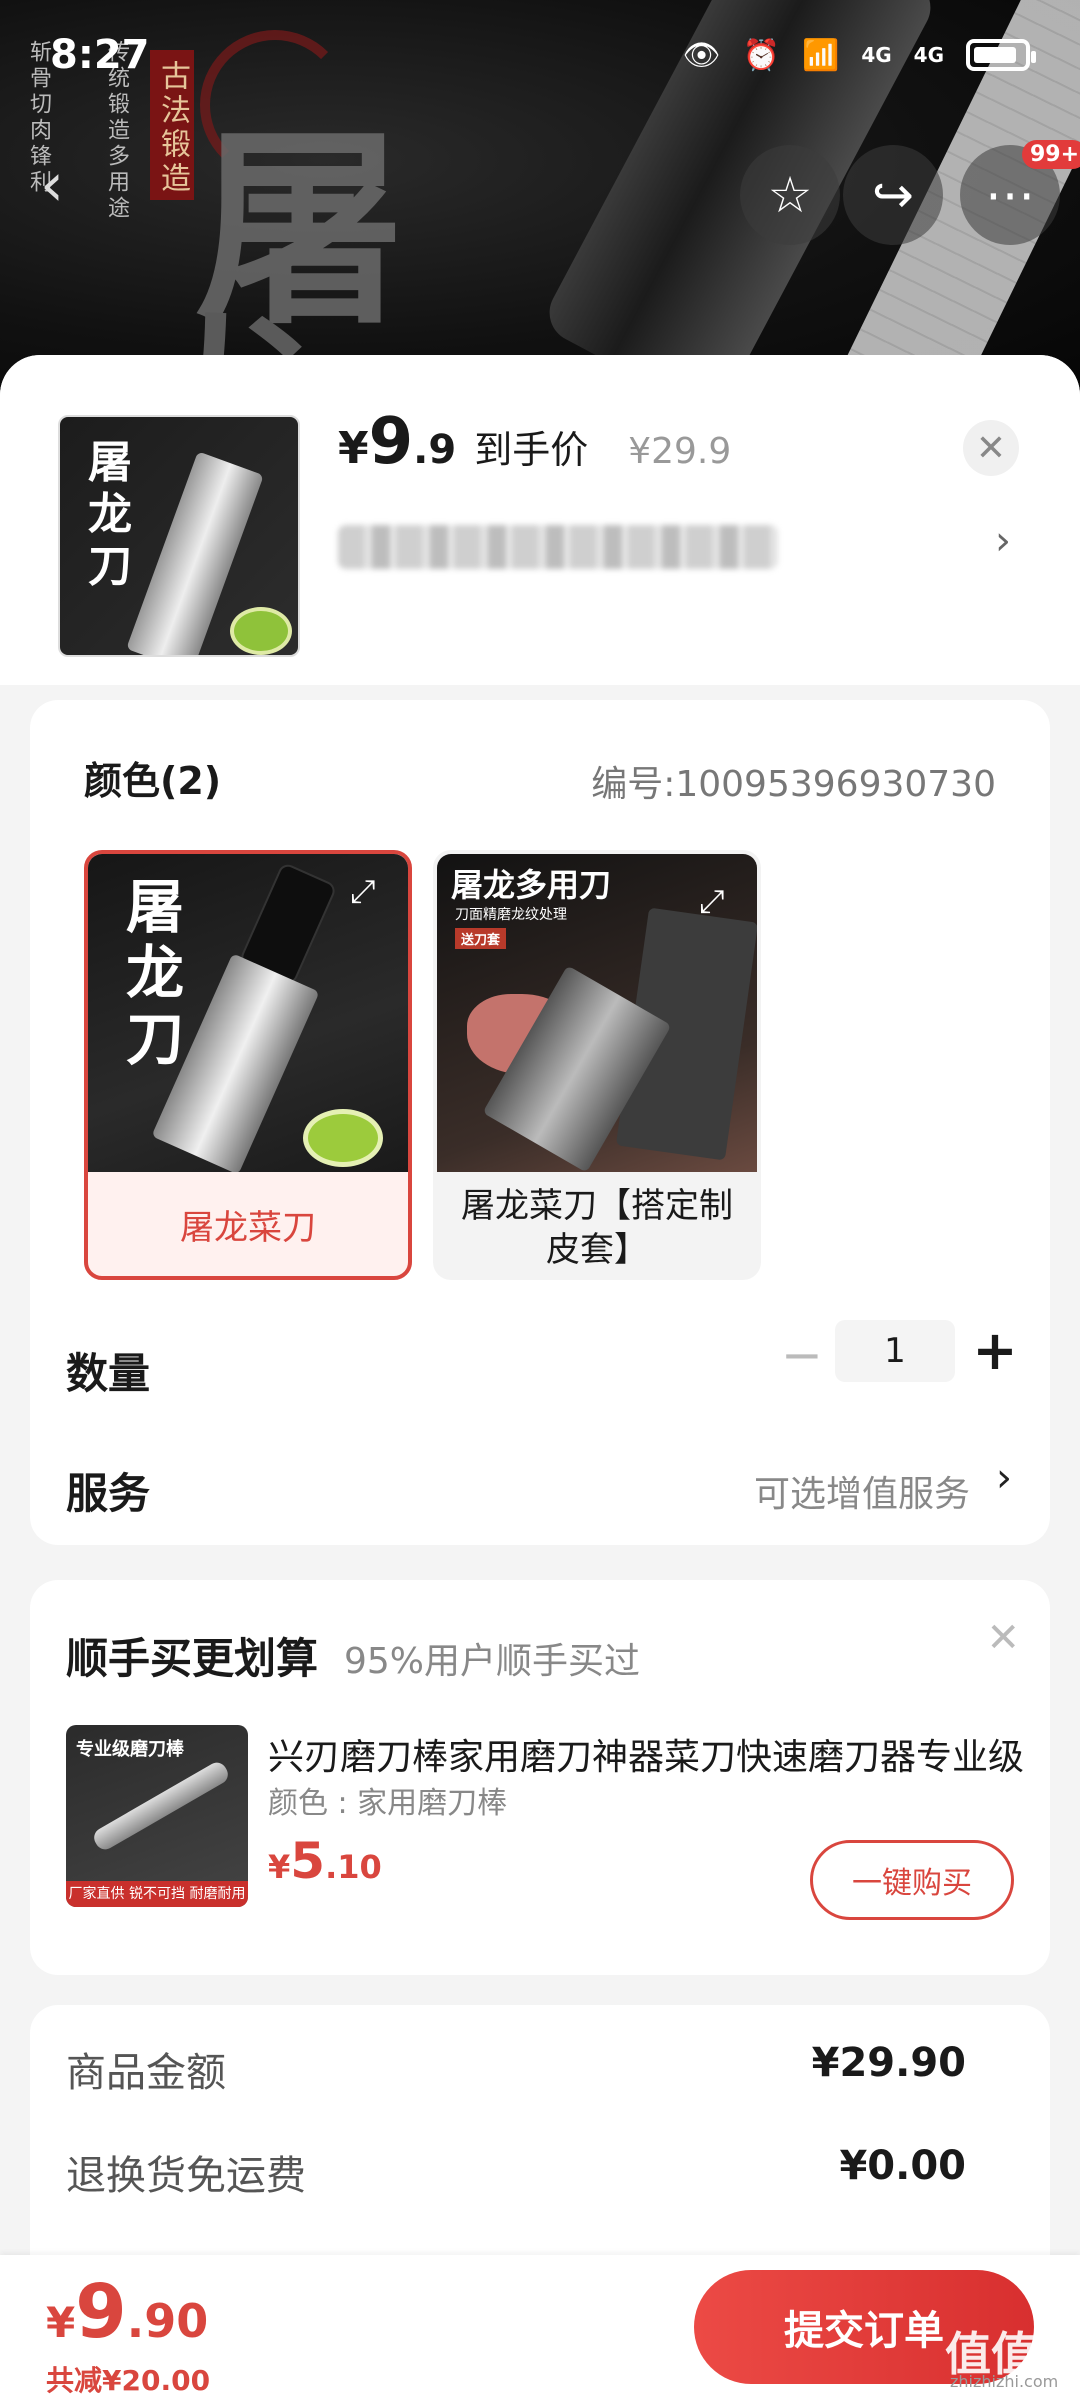 The image size is (1080, 2400). I want to click on variant-image-title: 屠龙多用刀, so click(531, 885).